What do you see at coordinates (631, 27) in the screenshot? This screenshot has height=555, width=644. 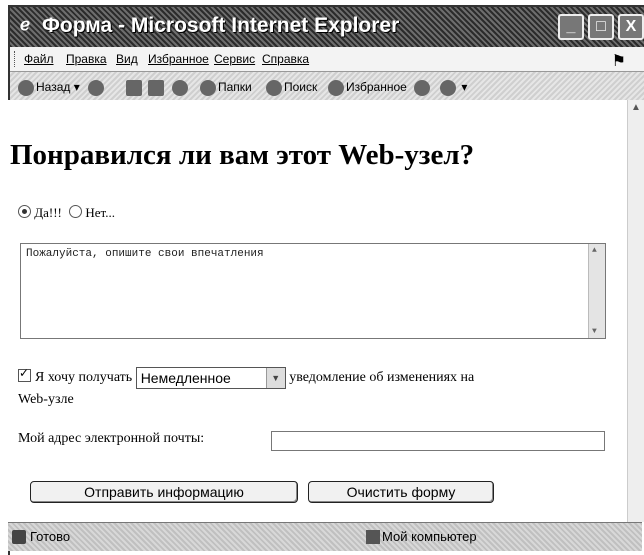 I see `close-button: X` at bounding box center [631, 27].